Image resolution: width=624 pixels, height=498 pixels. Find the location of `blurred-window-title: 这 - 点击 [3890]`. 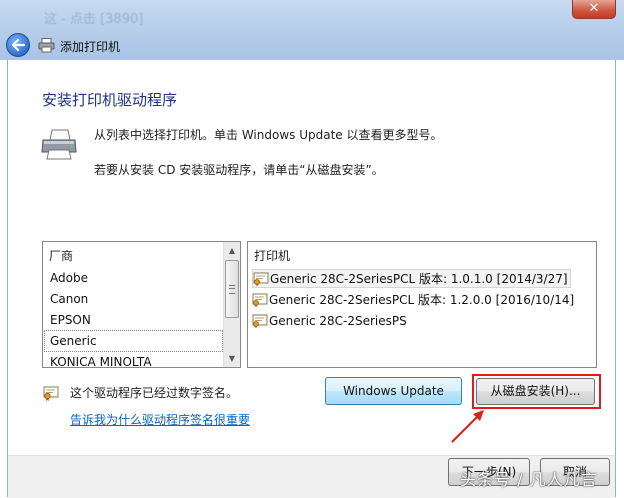

blurred-window-title: 这 - 点击 [3890] is located at coordinates (94, 19).